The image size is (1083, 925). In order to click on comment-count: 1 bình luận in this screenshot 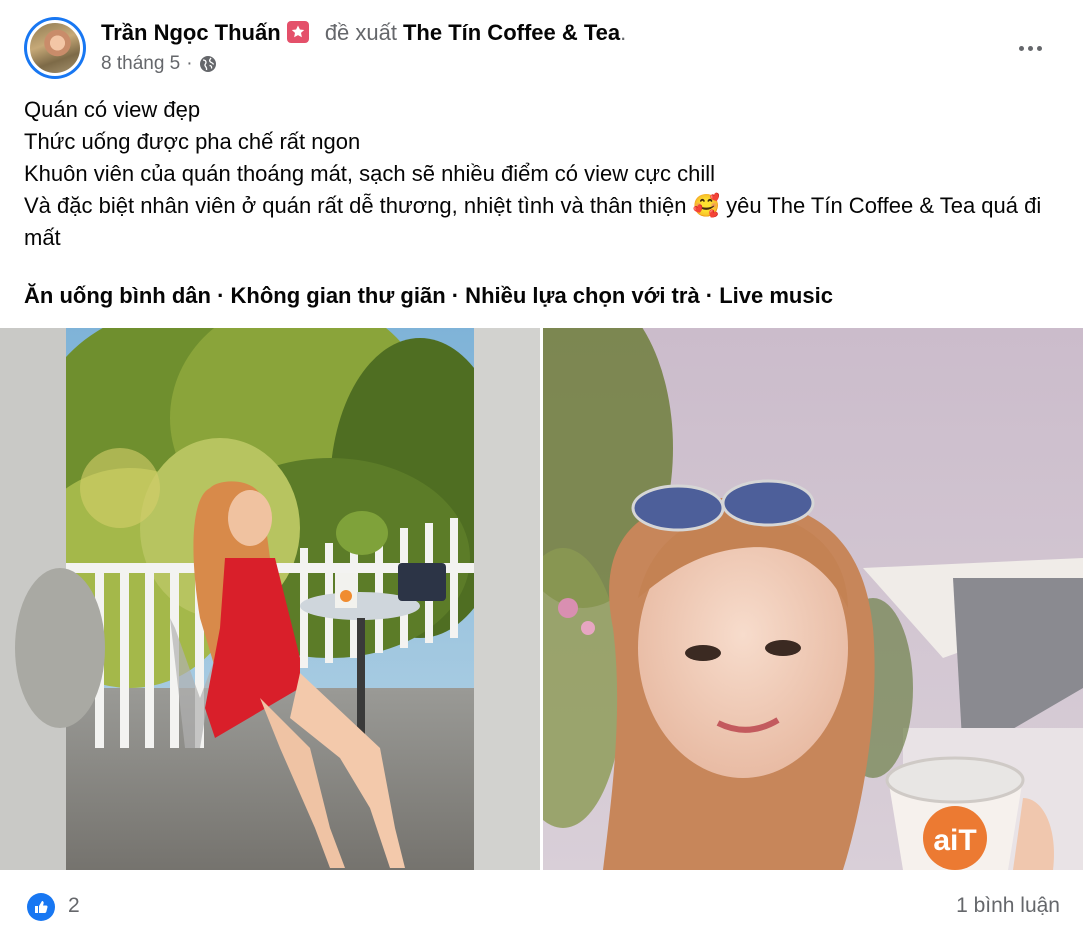, I will do `click(1008, 906)`.